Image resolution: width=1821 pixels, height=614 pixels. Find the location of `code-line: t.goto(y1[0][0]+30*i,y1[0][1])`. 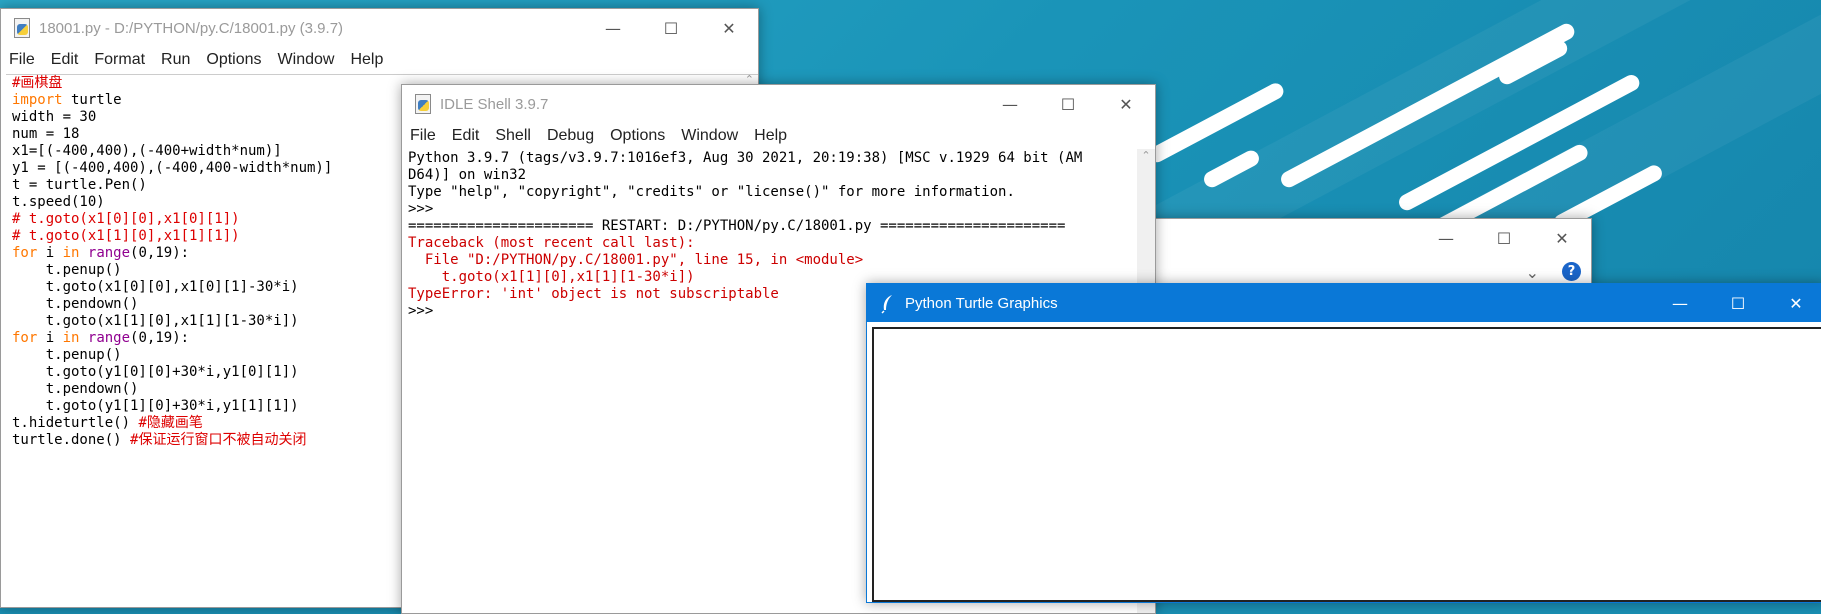

code-line: t.goto(y1[0][0]+30*i,y1[0][1]) is located at coordinates (172, 372).